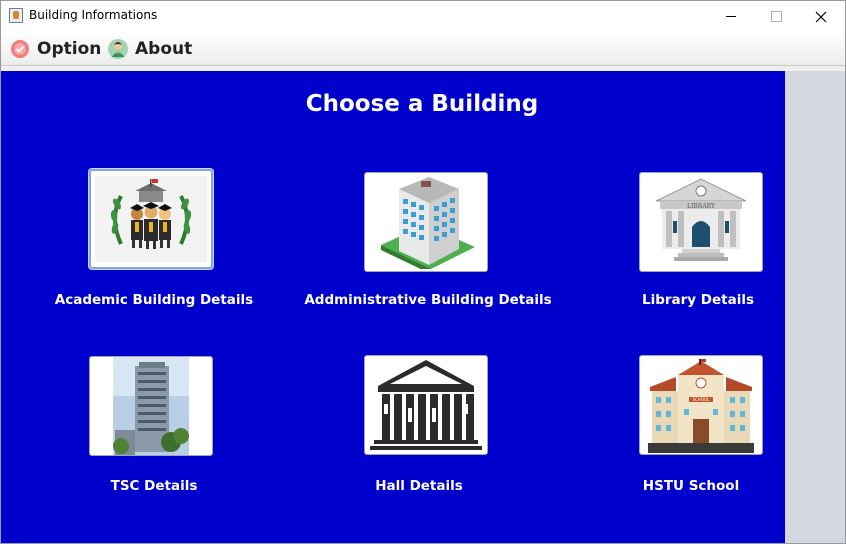 This screenshot has width=846, height=544. I want to click on maximize-icon, so click(776, 16).